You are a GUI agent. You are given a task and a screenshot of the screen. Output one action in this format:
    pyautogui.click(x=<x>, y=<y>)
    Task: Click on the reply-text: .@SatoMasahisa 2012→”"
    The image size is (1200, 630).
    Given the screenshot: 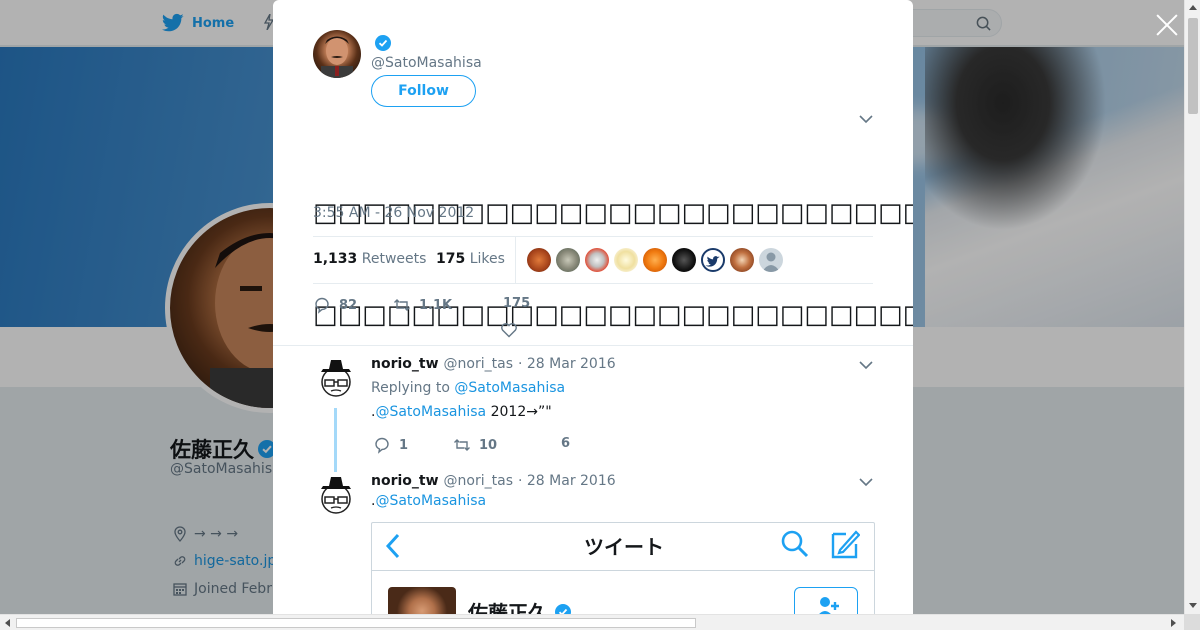 What is the action you would take?
    pyautogui.click(x=461, y=412)
    